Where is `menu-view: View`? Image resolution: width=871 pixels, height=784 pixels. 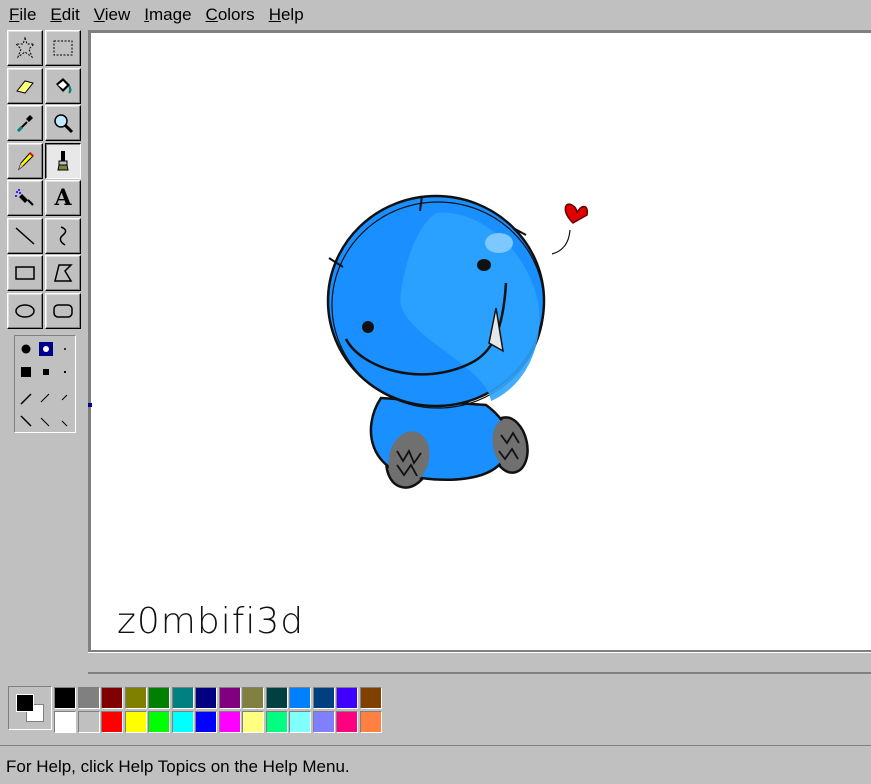
menu-view: View is located at coordinates (112, 15).